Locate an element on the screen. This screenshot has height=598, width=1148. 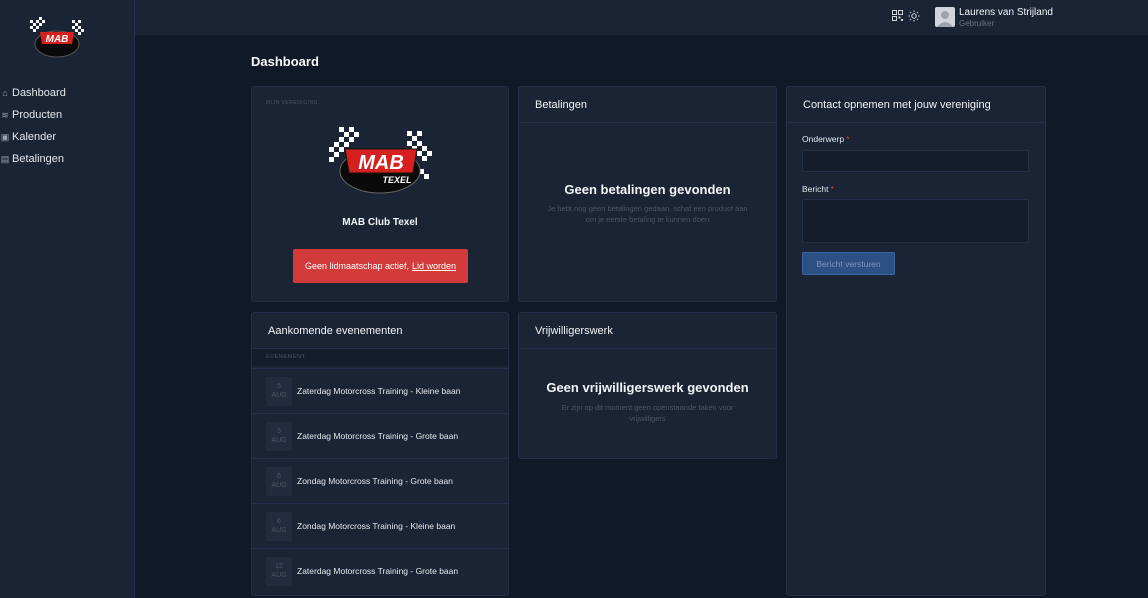
message-label-text: Bericht is located at coordinates (815, 189).